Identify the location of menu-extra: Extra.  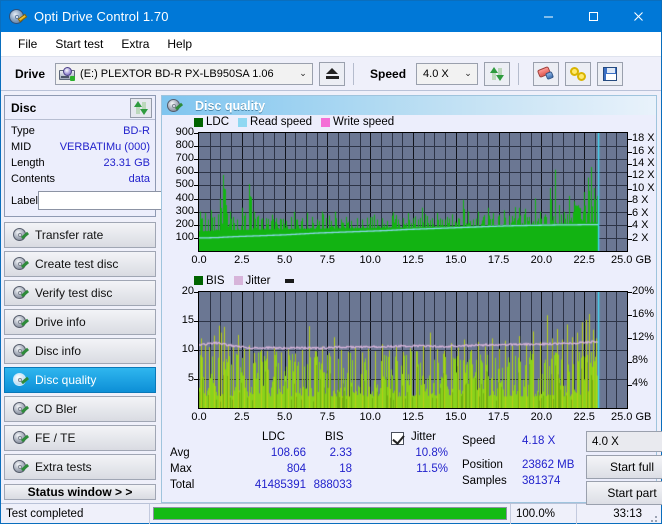
(135, 44).